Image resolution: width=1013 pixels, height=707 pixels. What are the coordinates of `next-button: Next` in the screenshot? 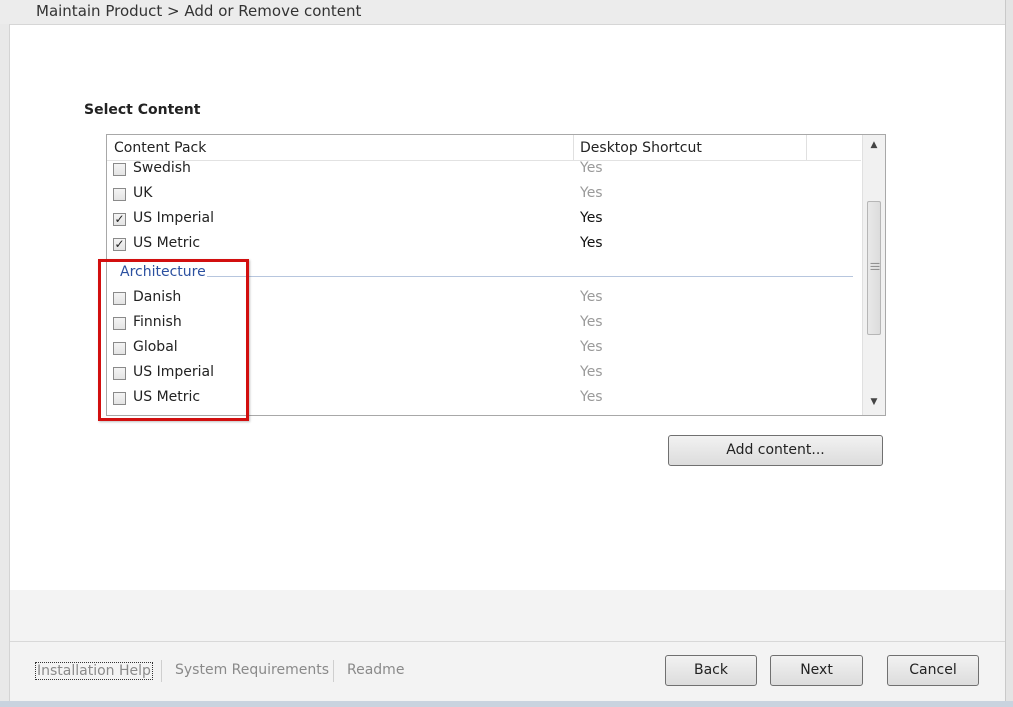 It's located at (816, 670).